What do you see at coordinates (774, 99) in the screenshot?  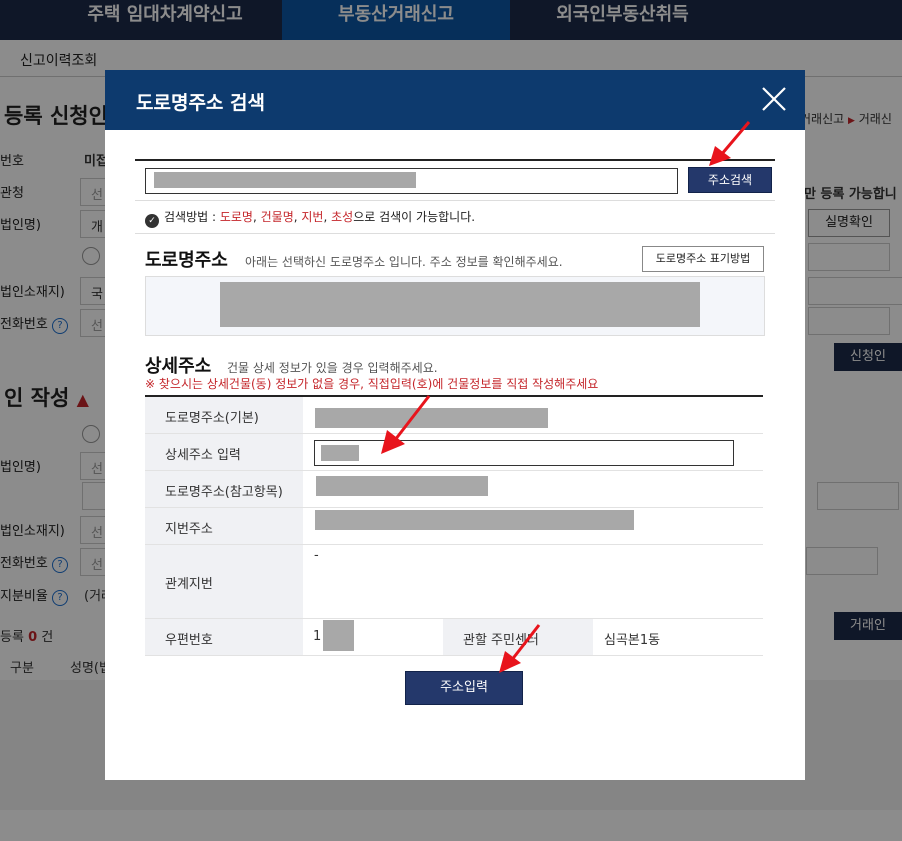 I see `close-icon` at bounding box center [774, 99].